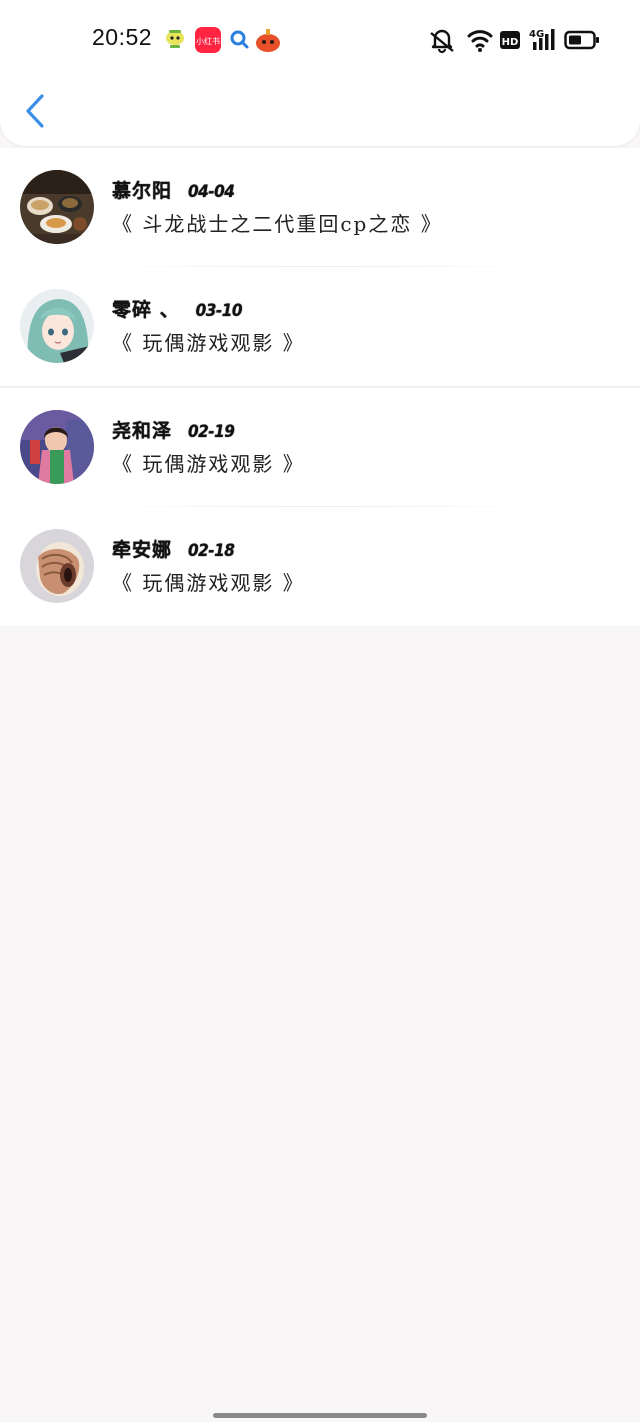 The width and height of the screenshot is (640, 1422). What do you see at coordinates (320, 1415) in the screenshot?
I see `home-indicator` at bounding box center [320, 1415].